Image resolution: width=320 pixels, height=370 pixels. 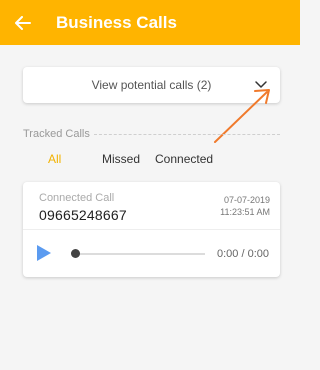 I want to click on audio-duration: 0:00 / 0:00, so click(x=243, y=254).